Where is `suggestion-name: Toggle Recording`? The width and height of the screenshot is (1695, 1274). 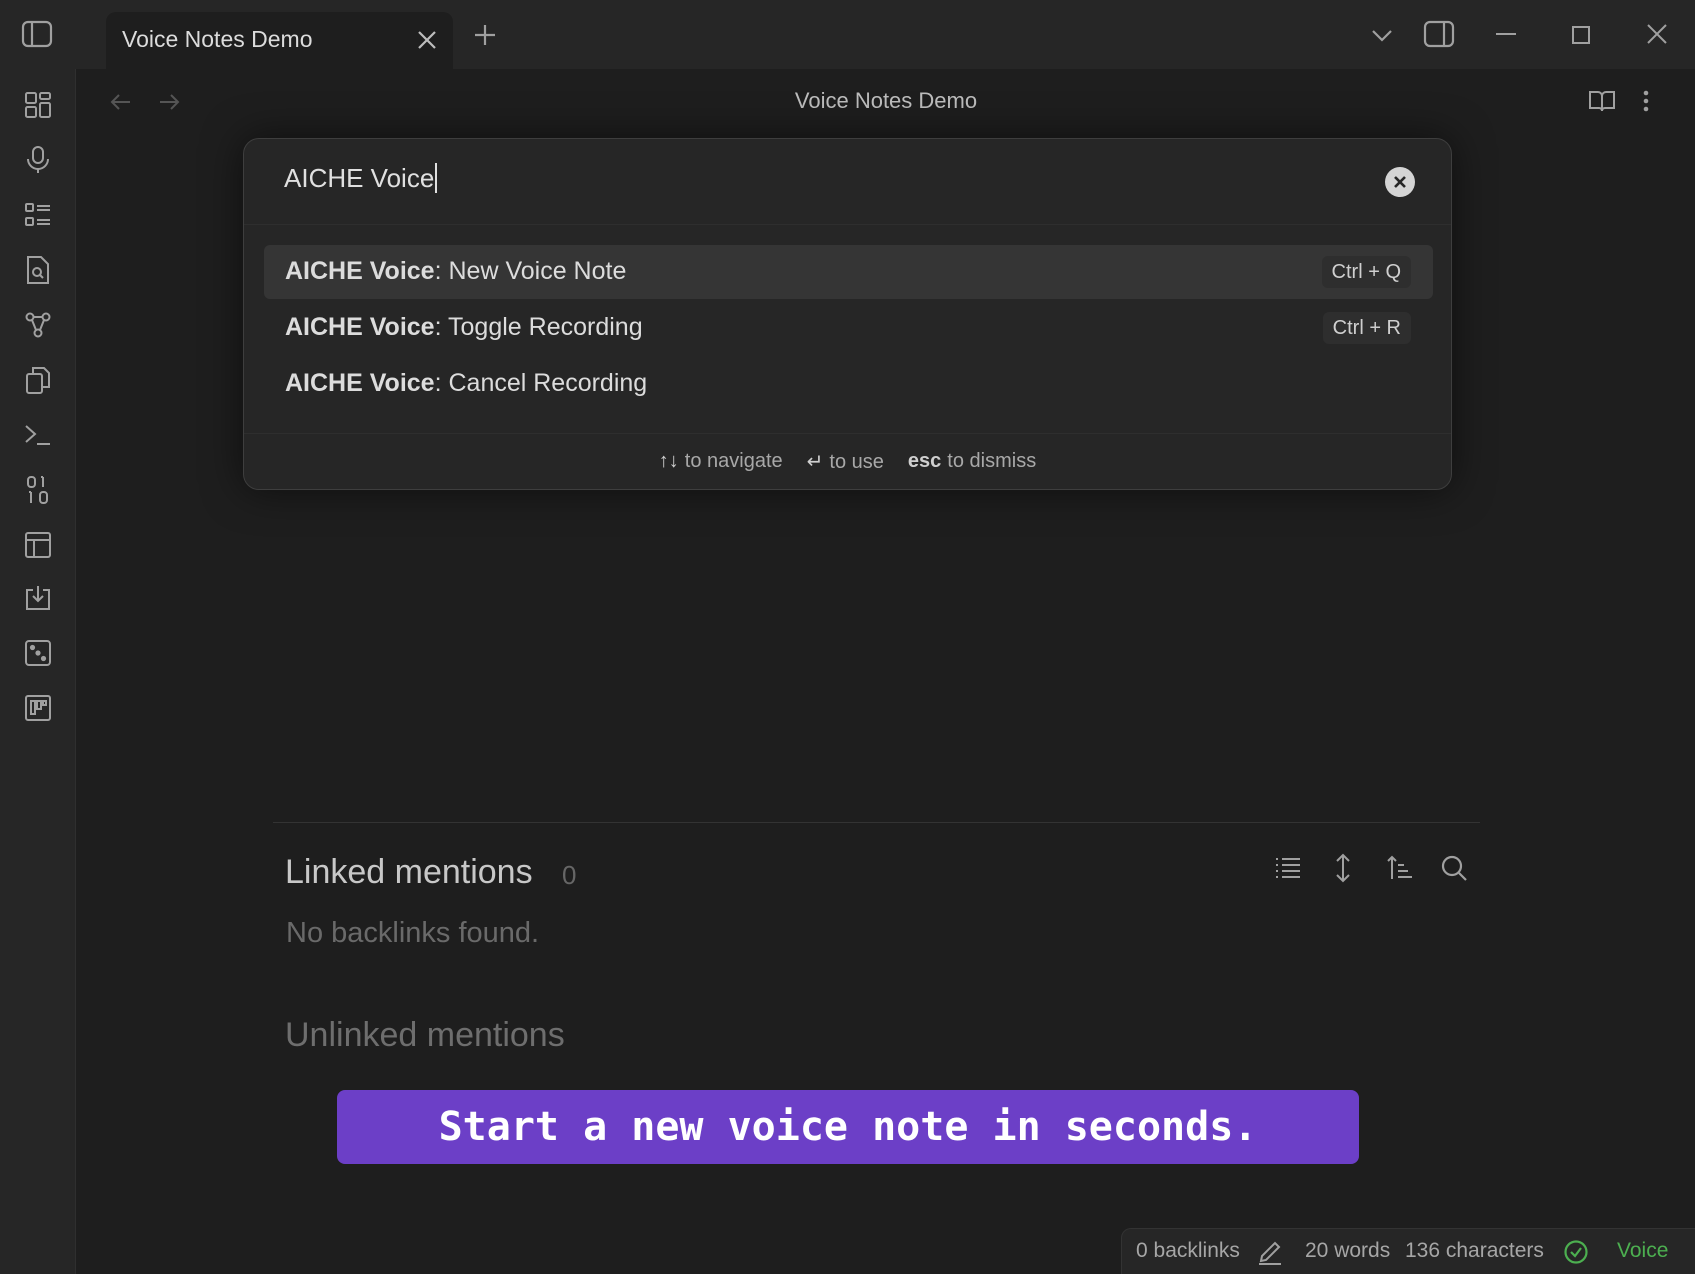
suggestion-name: Toggle Recording is located at coordinates (545, 327).